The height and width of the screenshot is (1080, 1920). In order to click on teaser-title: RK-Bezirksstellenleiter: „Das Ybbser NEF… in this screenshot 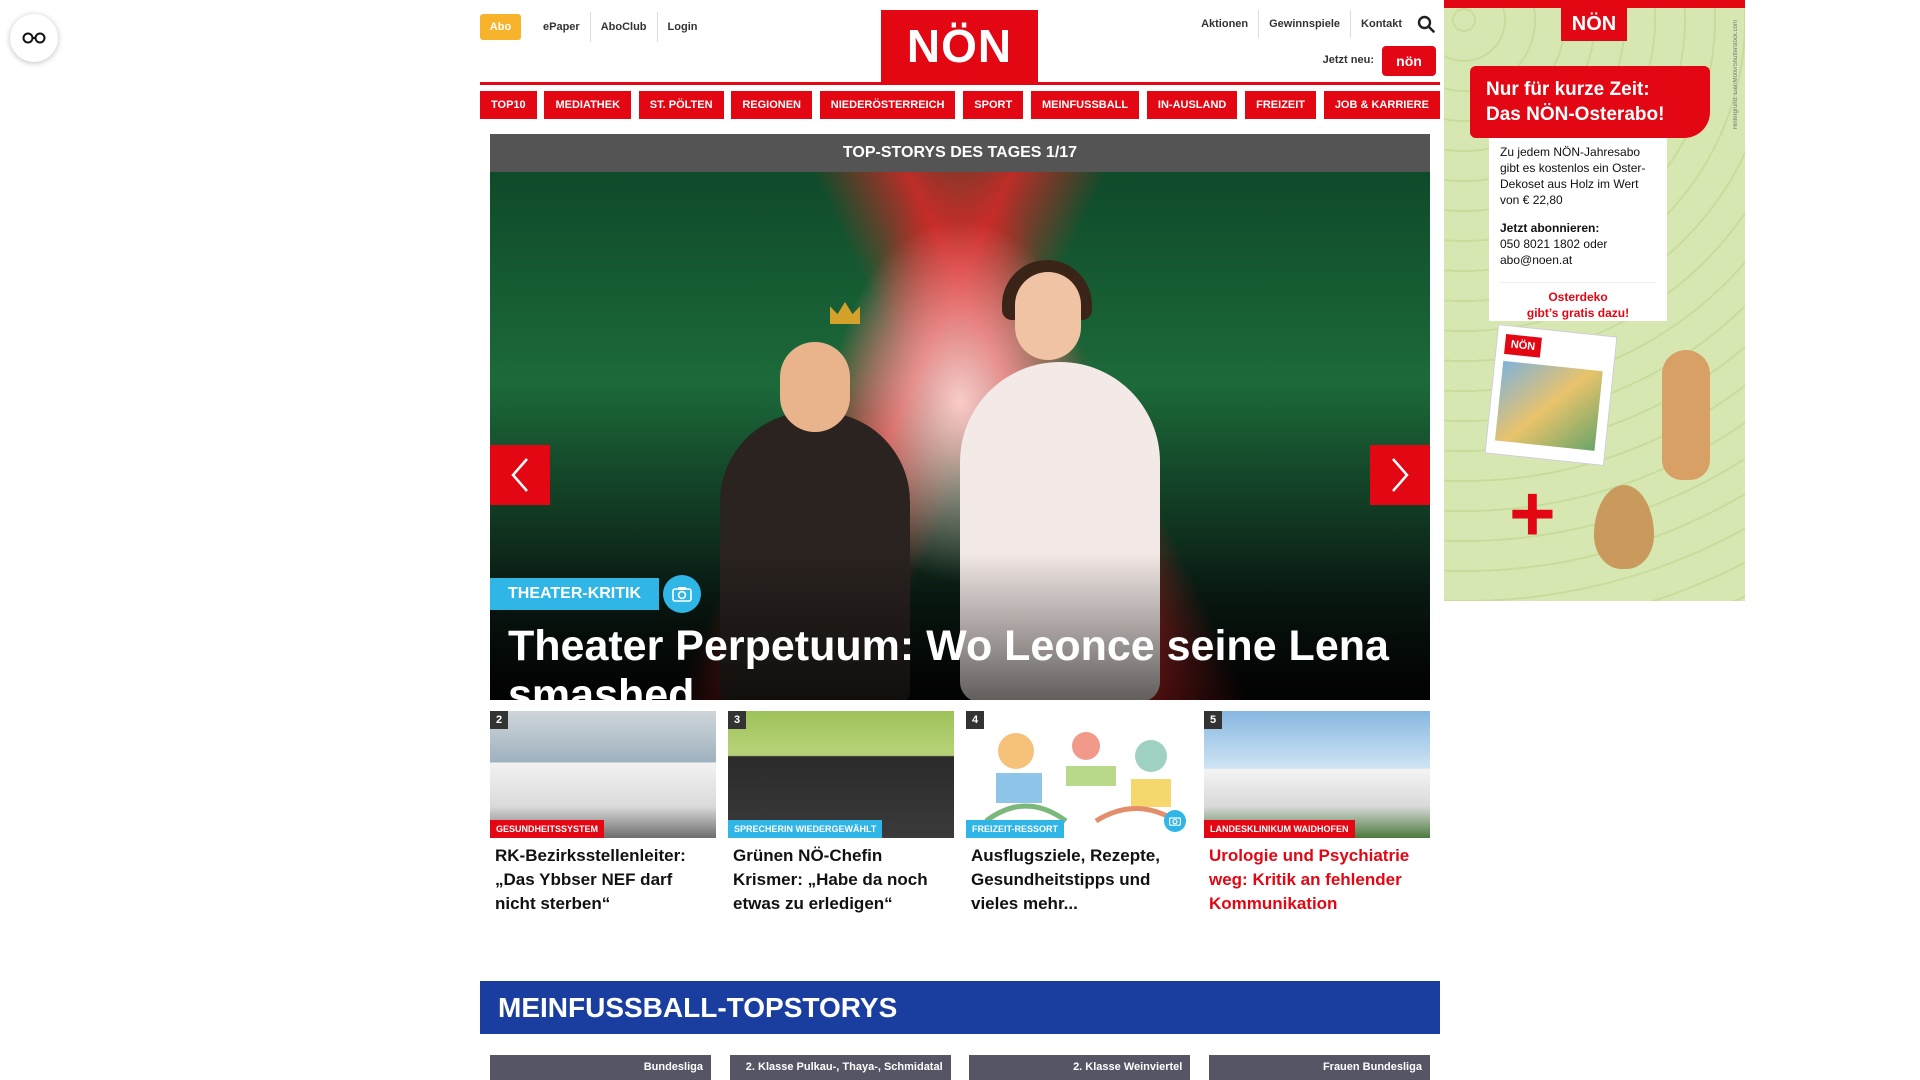, I will do `click(603, 880)`.